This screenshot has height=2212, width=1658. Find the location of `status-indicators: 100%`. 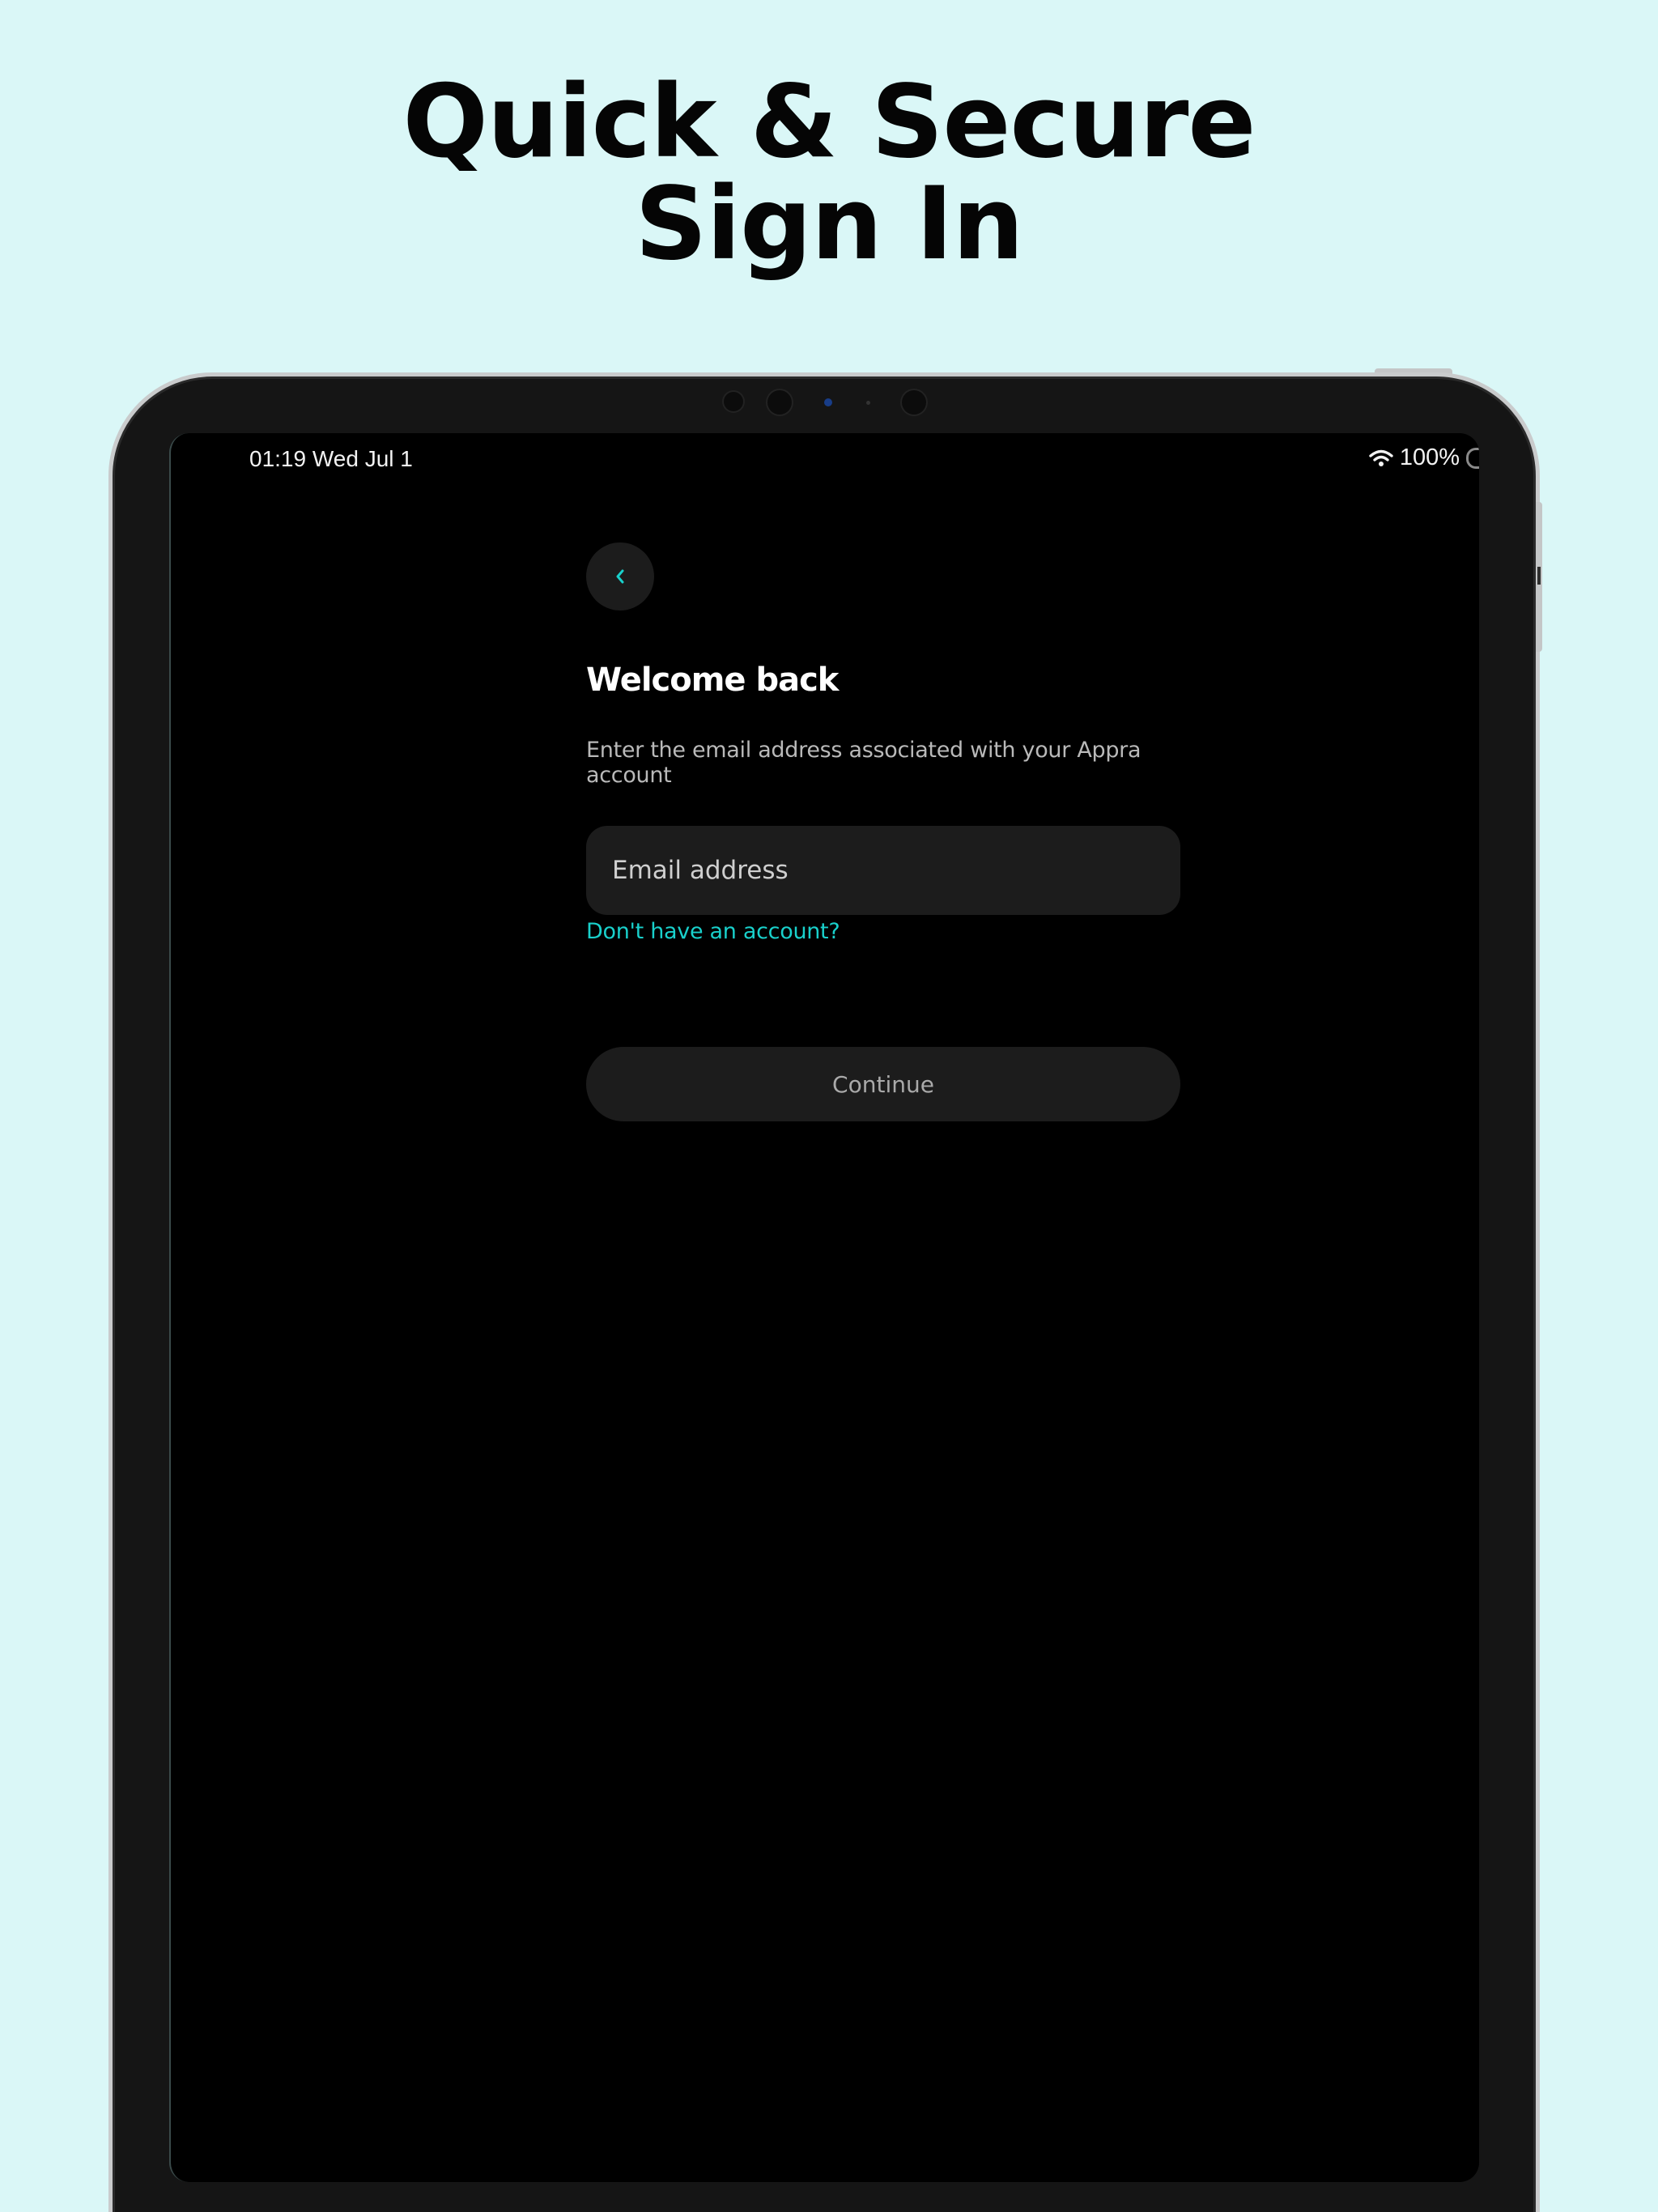

status-indicators: 100% is located at coordinates (1424, 458).